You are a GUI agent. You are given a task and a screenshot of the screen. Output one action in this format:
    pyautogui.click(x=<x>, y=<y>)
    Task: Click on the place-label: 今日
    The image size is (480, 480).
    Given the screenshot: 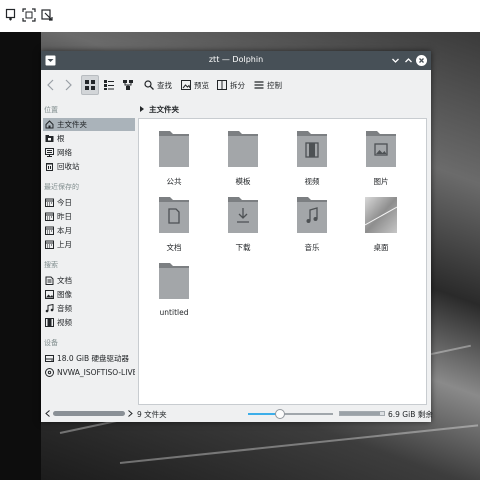 What is the action you would take?
    pyautogui.click(x=64, y=202)
    